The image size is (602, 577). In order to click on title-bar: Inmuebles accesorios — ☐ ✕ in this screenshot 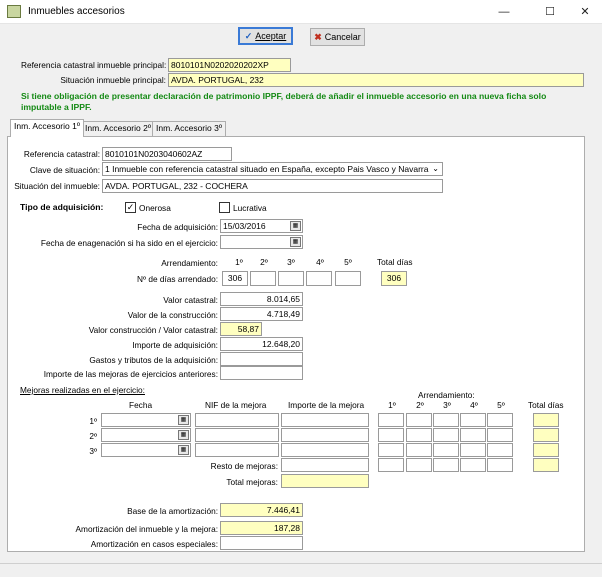, I will do `click(301, 12)`.